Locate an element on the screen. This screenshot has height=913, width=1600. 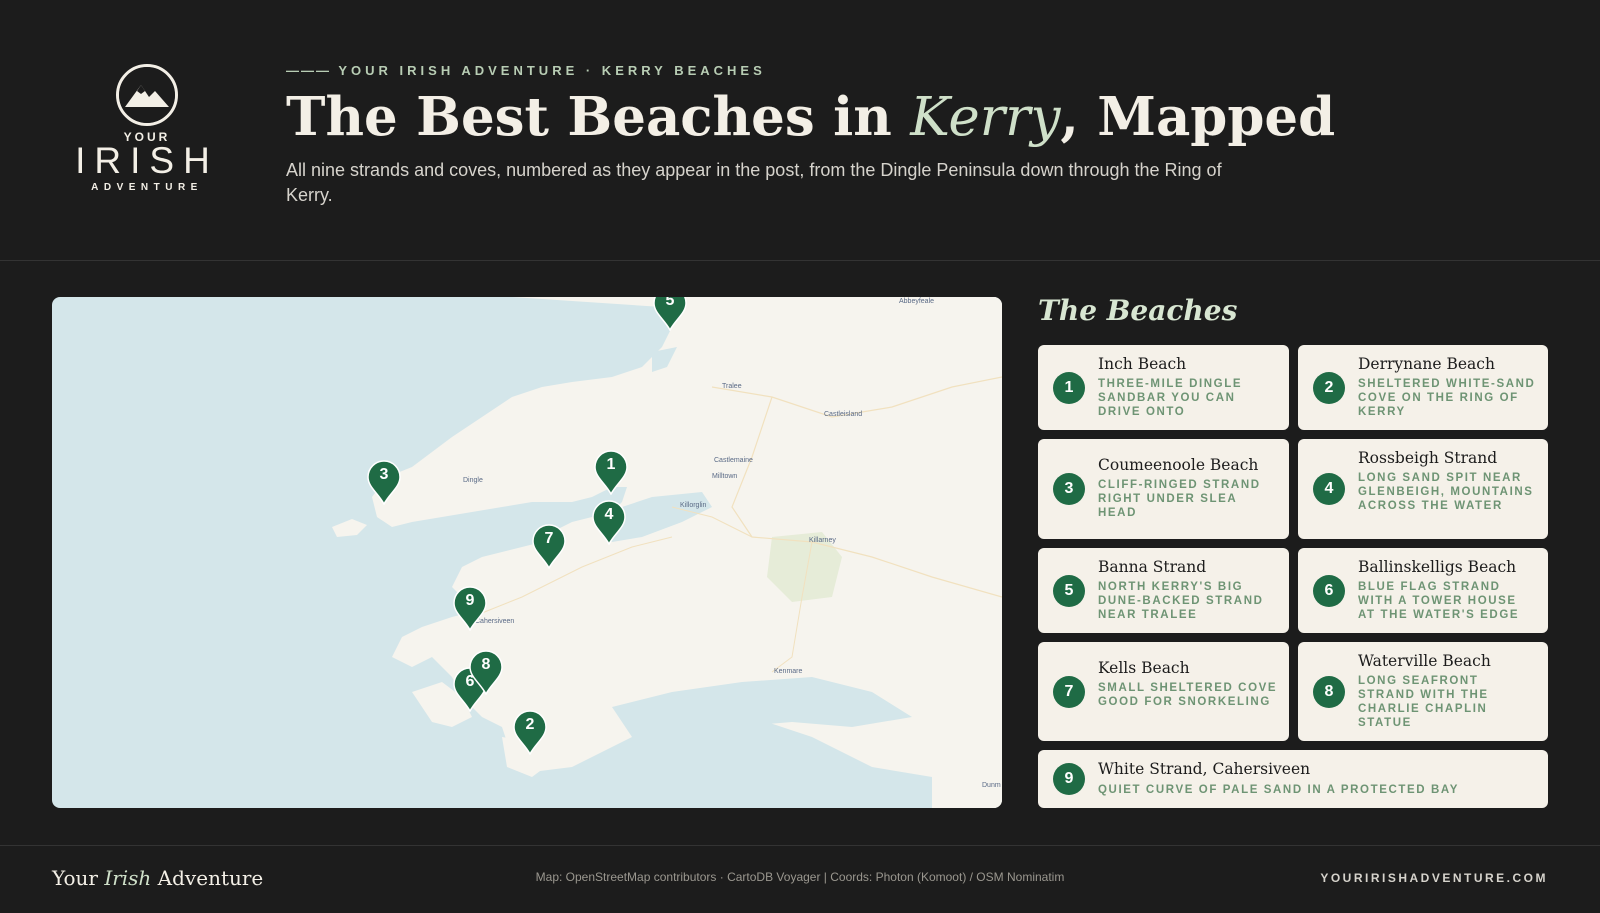
marker-number: 1 is located at coordinates (611, 464).